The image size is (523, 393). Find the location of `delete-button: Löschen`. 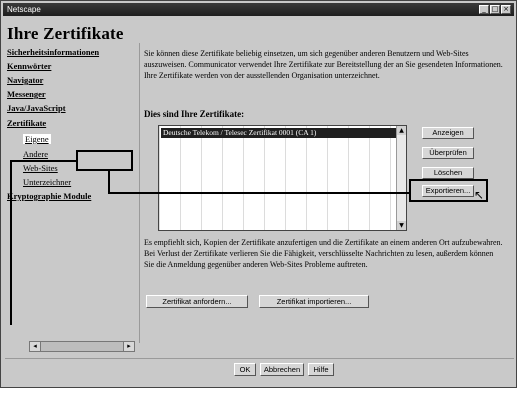

delete-button: Löschen is located at coordinates (448, 173).